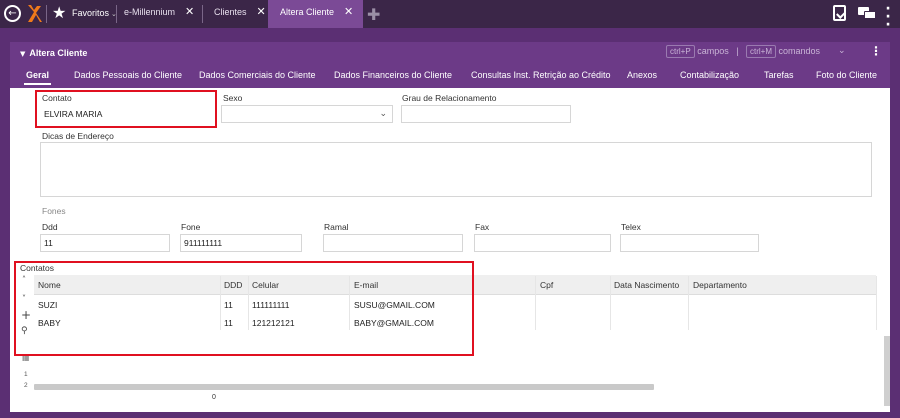 Image resolution: width=900 pixels, height=418 pixels. What do you see at coordinates (307, 114) in the screenshot?
I see `sexo-select: ⌄` at bounding box center [307, 114].